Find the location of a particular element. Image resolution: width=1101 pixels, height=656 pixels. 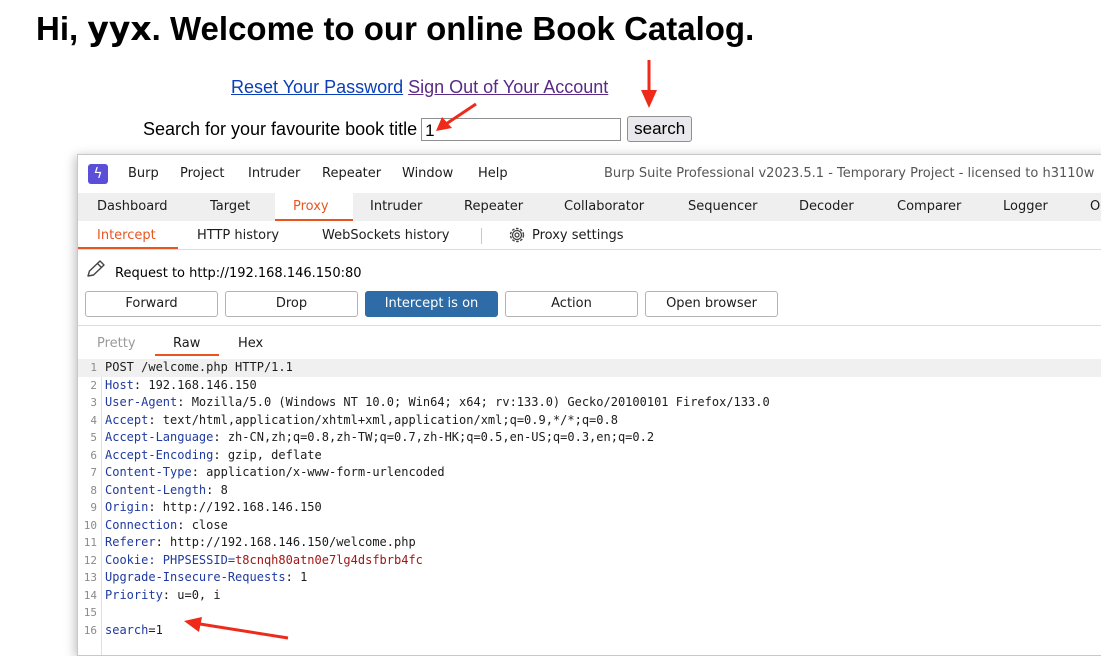

request-line: 1 POST /welcome.php HTTP/1.1 is located at coordinates (589, 368).